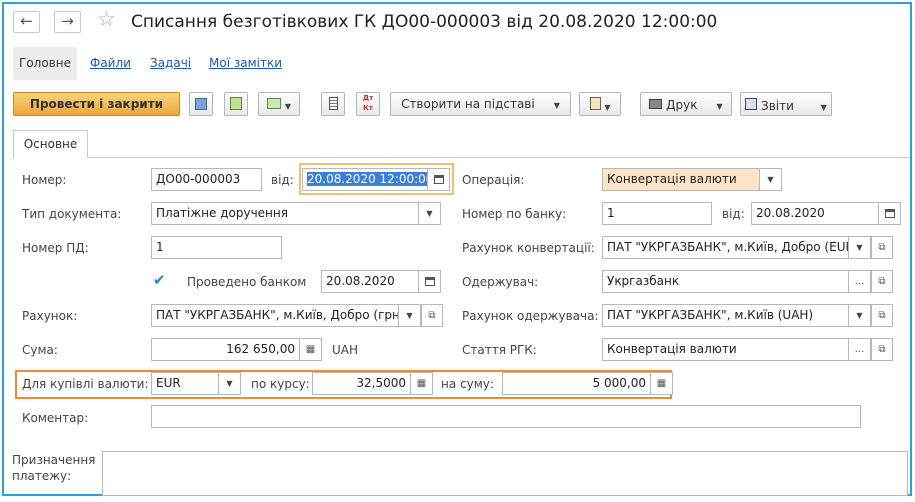 The height and width of the screenshot is (502, 915). Describe the element at coordinates (282, 180) in the screenshot. I see `date-from-label: від:` at that location.